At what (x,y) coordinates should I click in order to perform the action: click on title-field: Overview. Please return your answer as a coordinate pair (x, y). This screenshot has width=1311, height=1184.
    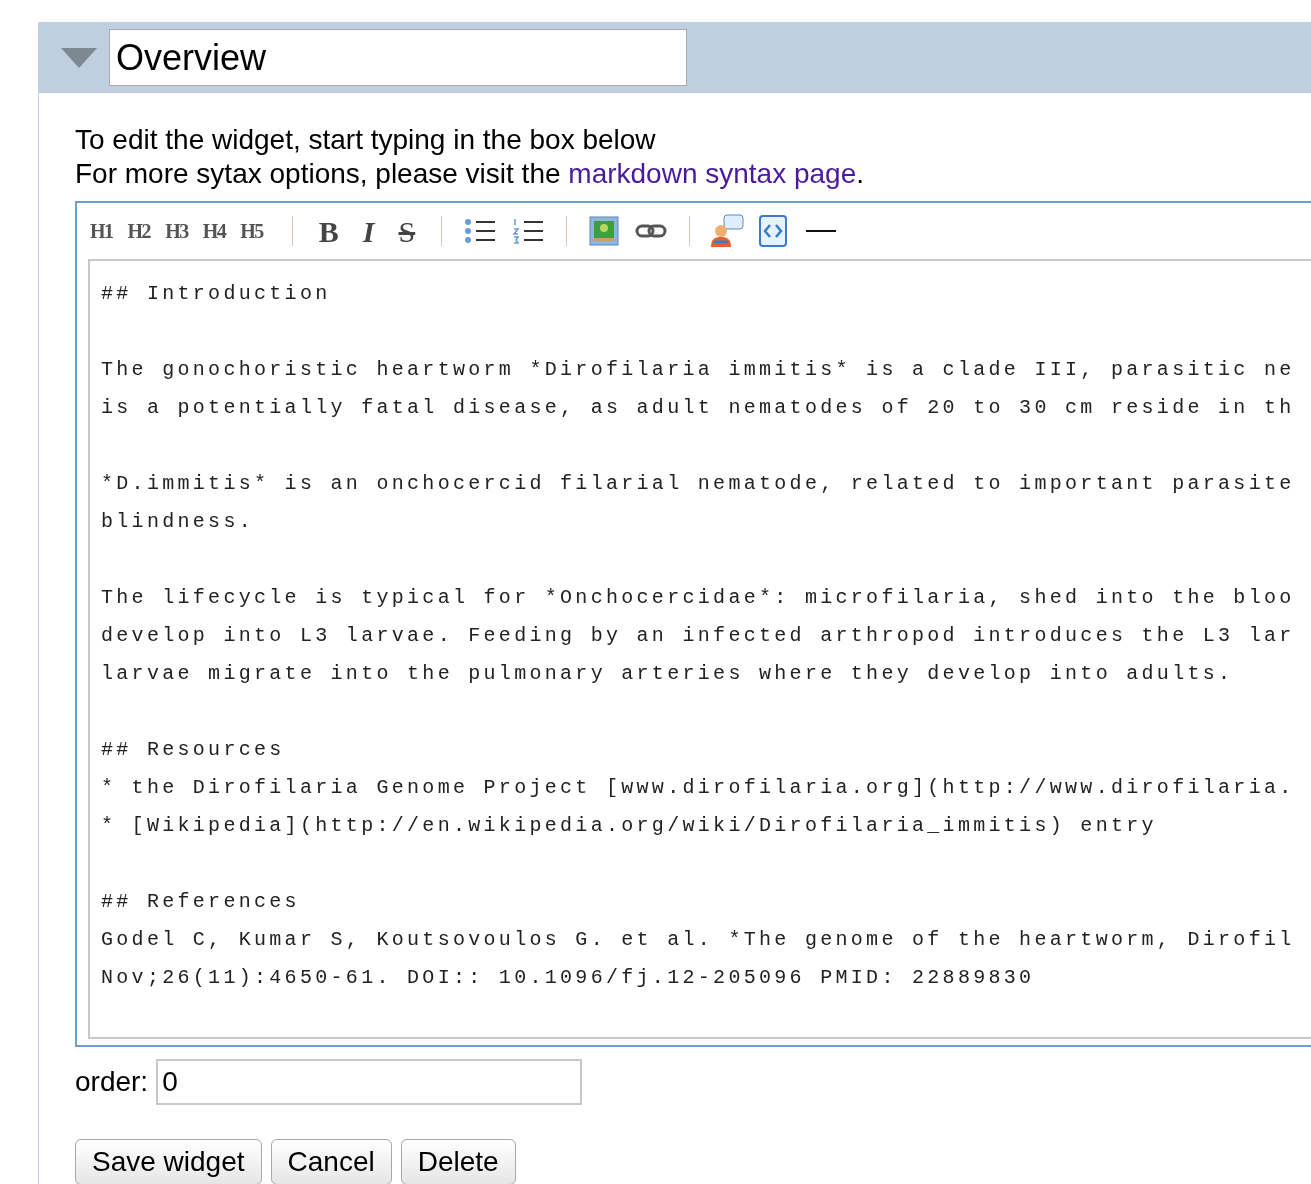
    Looking at the image, I should click on (398, 57).